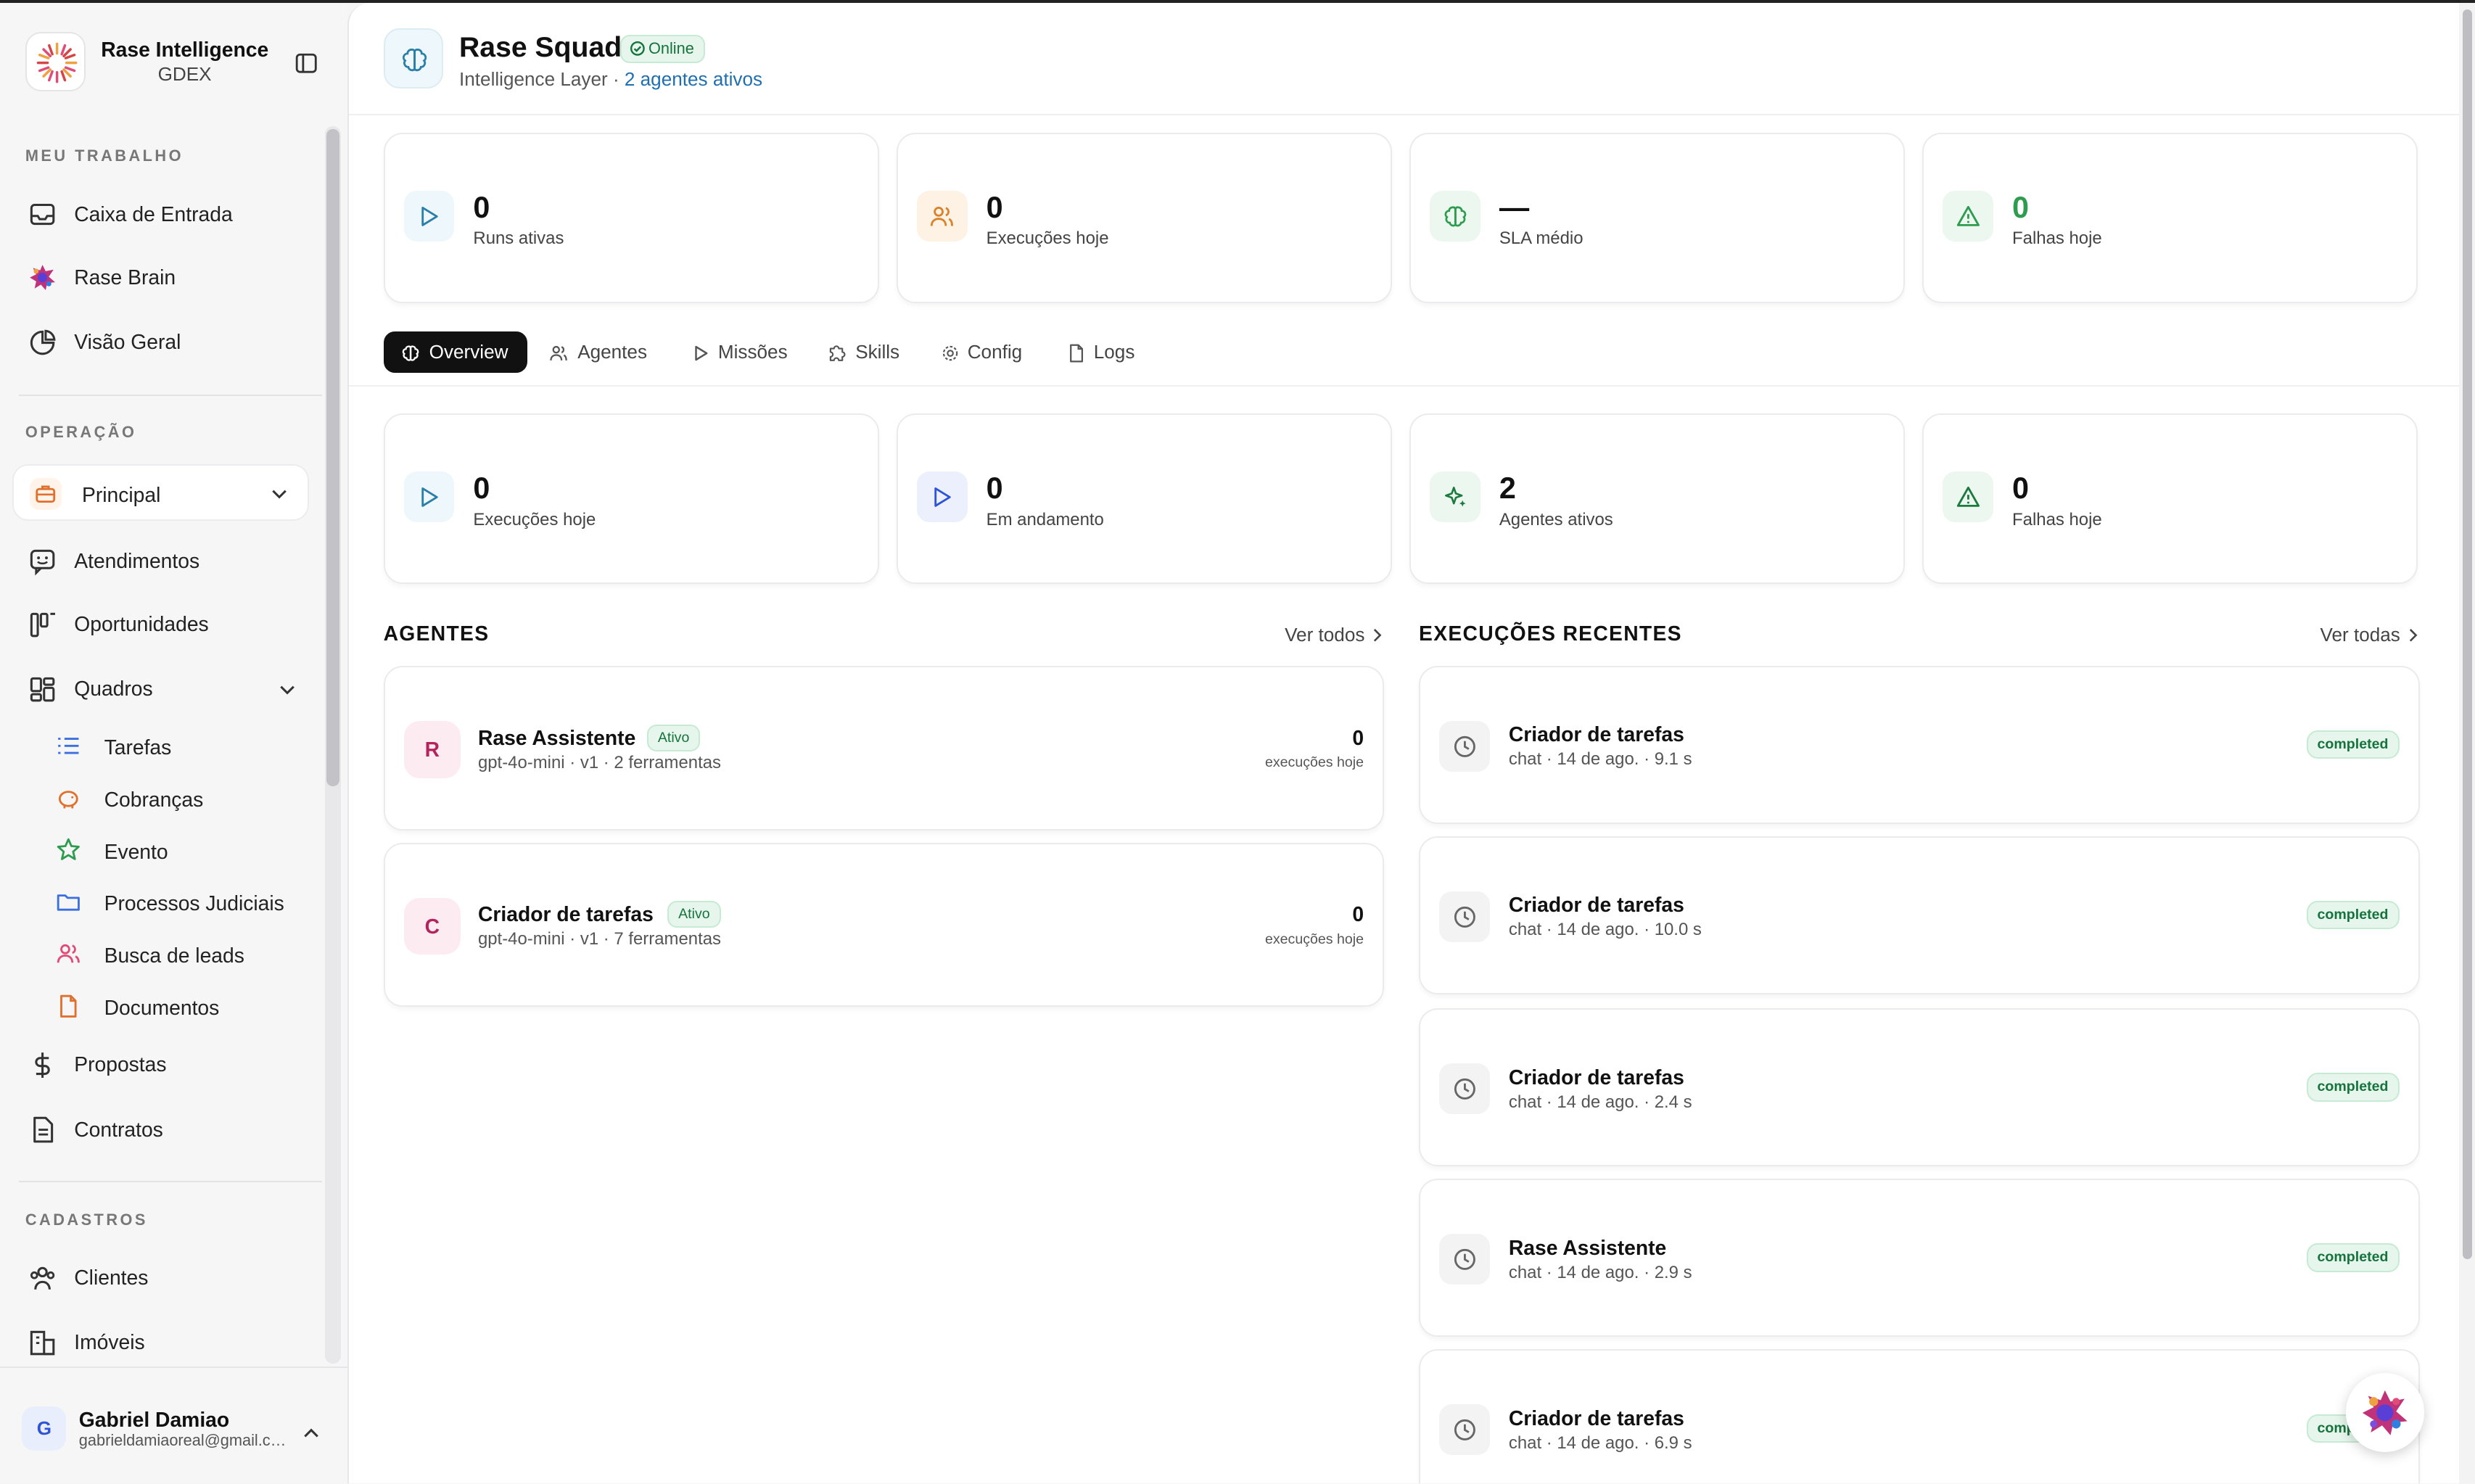 The height and width of the screenshot is (1484, 2475). What do you see at coordinates (877, 351) in the screenshot?
I see `tab-label: Skills` at bounding box center [877, 351].